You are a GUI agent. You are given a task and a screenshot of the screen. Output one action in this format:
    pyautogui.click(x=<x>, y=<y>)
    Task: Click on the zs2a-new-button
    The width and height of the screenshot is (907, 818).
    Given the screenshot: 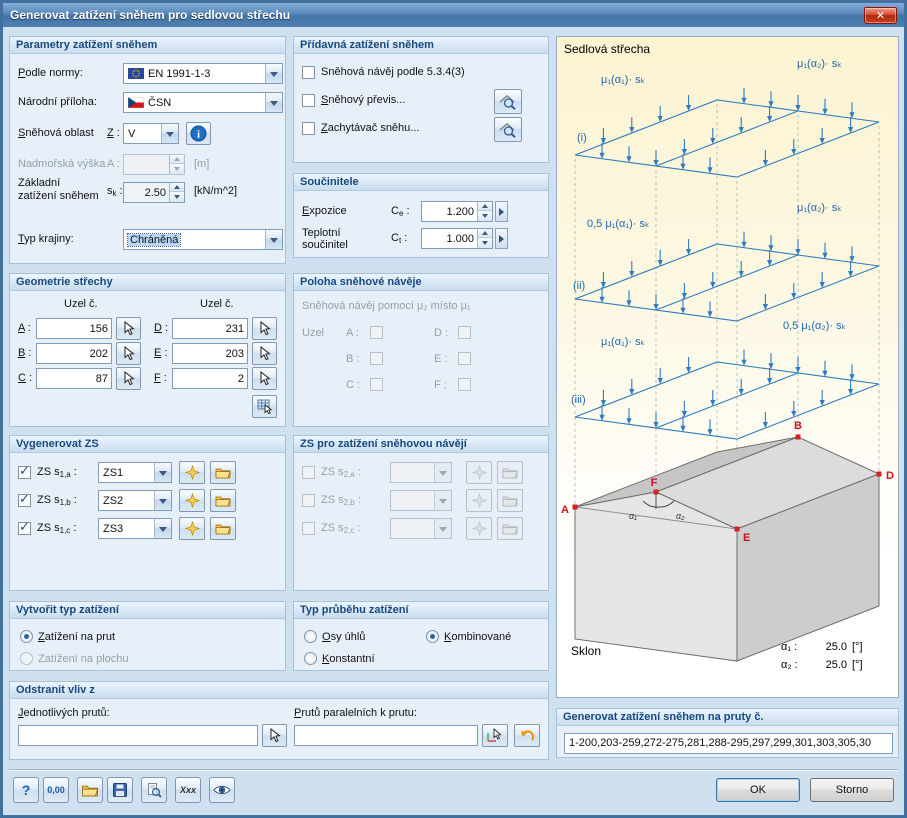 What is the action you would take?
    pyautogui.click(x=479, y=472)
    